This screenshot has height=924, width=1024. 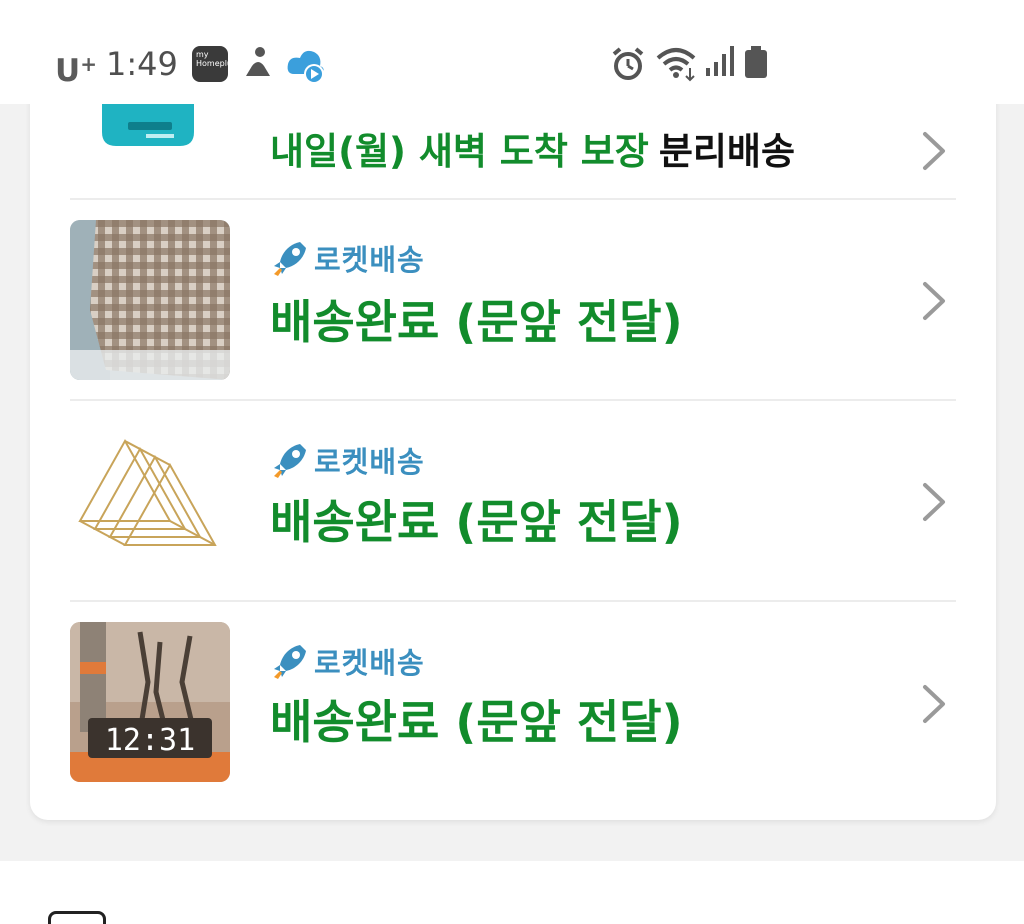 I want to click on status-bar: U+ 1:49 my Homeplus, so click(x=512, y=52).